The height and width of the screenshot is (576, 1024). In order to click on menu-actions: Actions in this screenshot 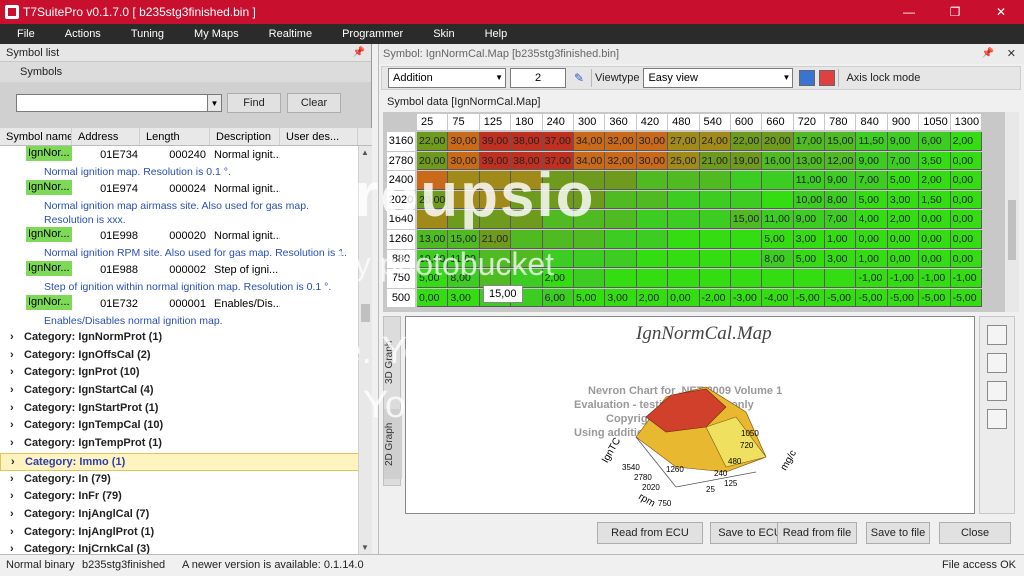, I will do `click(82, 34)`.